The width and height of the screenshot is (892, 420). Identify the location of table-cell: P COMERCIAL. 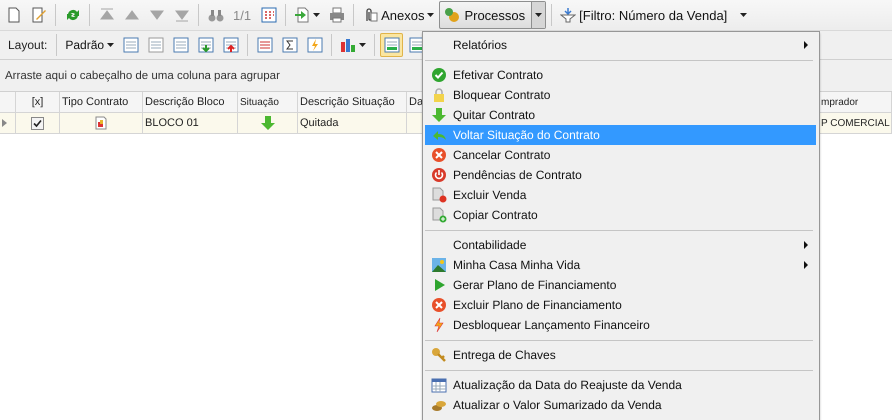
(855, 123).